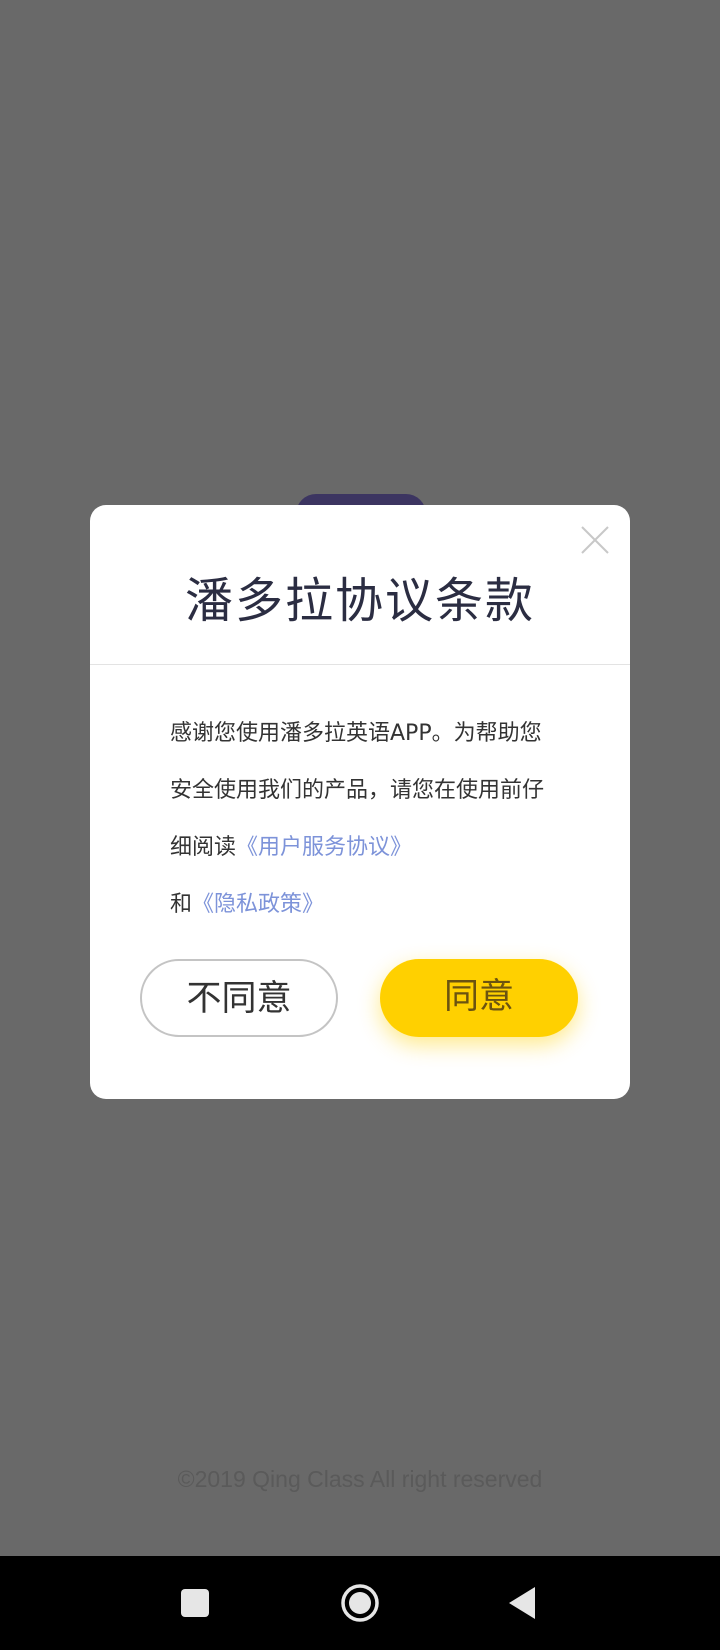 This screenshot has width=720, height=1650. I want to click on agree-button: 同意, so click(479, 998).